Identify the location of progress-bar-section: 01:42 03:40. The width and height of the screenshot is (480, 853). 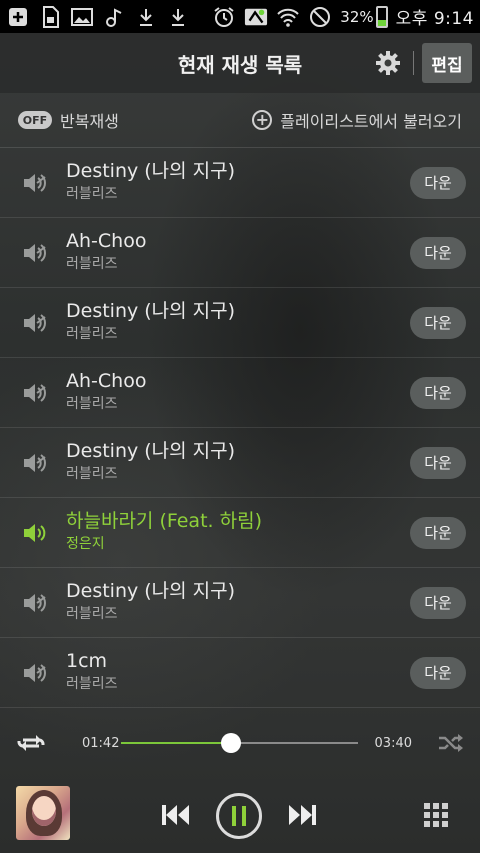
(240, 743).